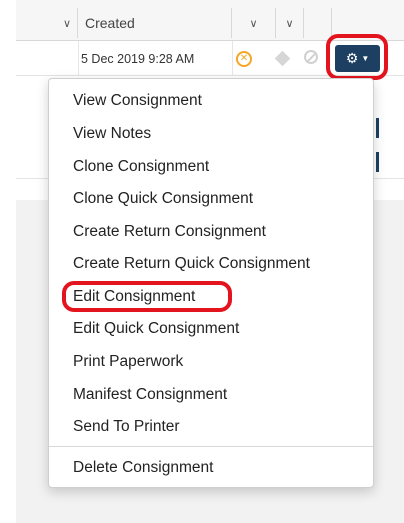 The width and height of the screenshot is (404, 523). What do you see at coordinates (211, 446) in the screenshot?
I see `menu-divider` at bounding box center [211, 446].